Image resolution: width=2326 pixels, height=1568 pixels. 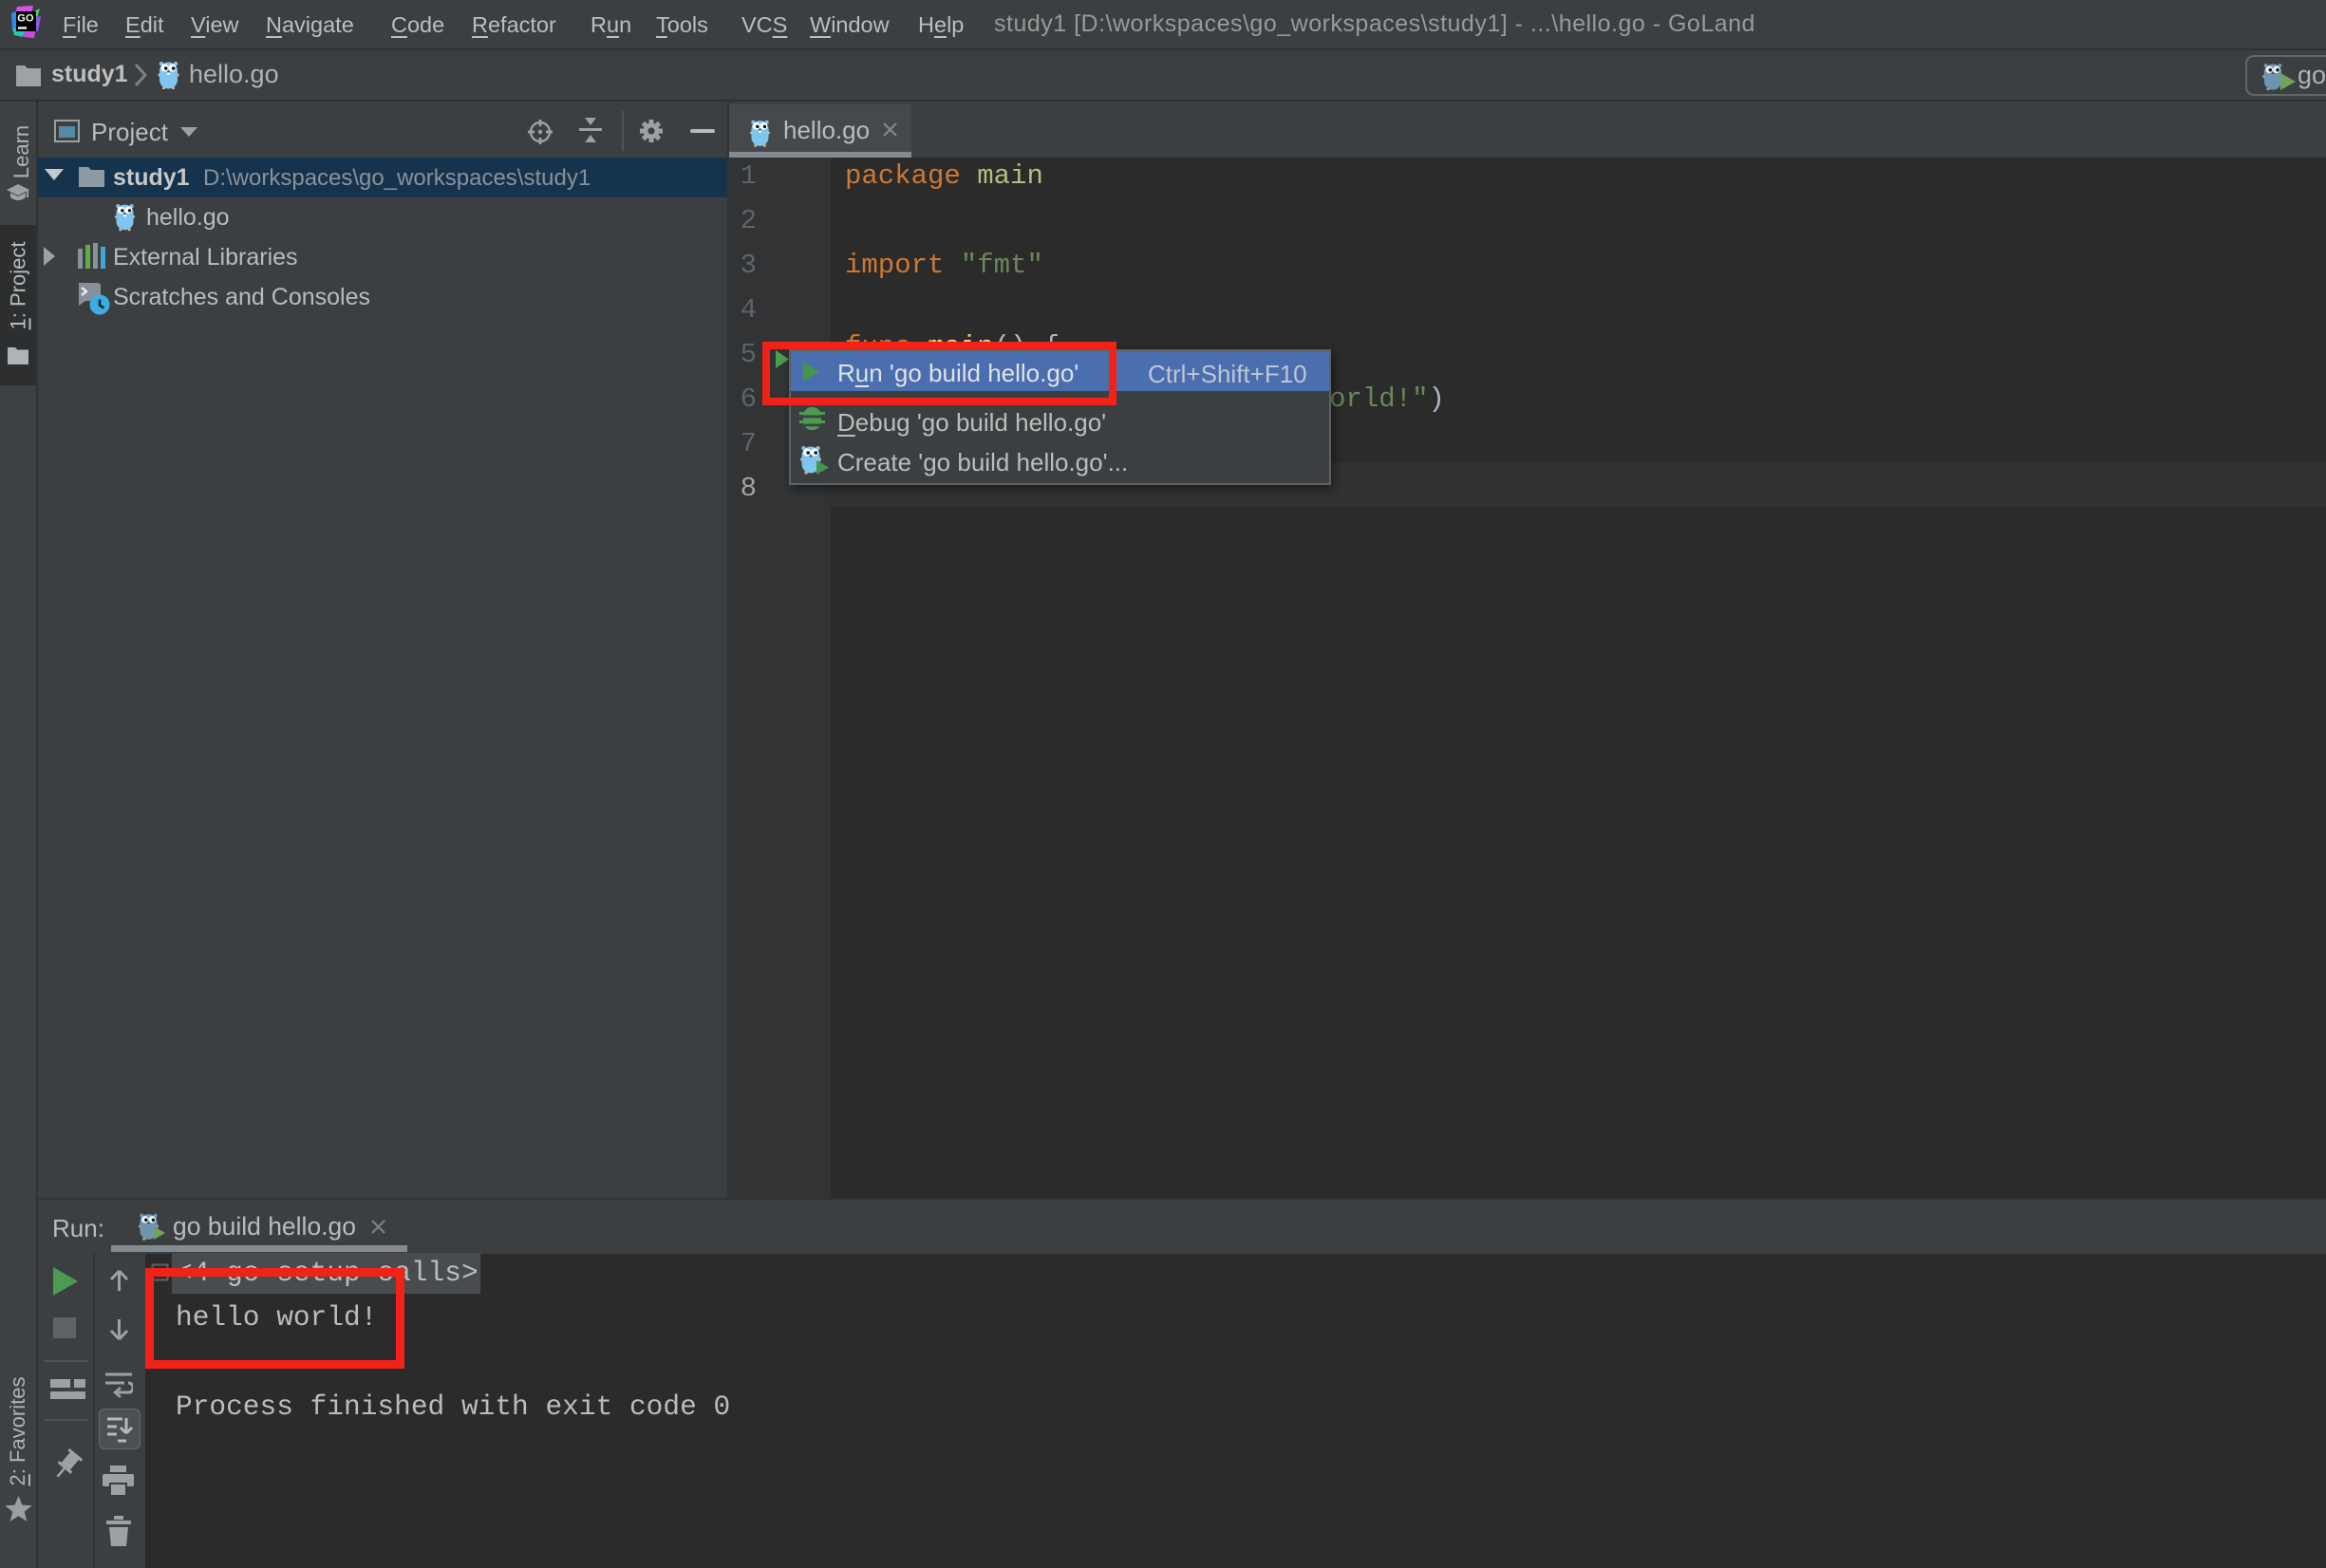 What do you see at coordinates (25, 19) in the screenshot?
I see `svg-text: GO` at bounding box center [25, 19].